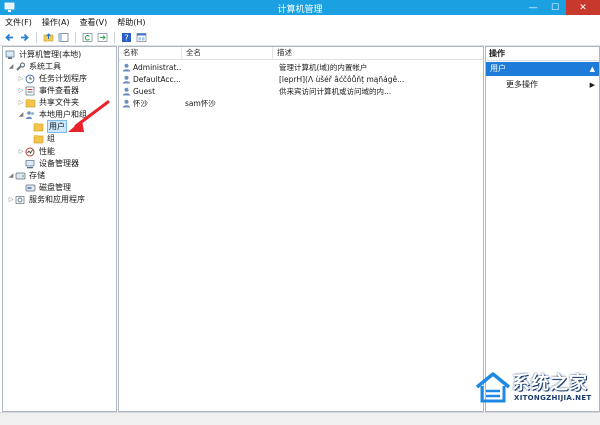 The width and height of the screenshot is (600, 425). What do you see at coordinates (10, 55) in the screenshot?
I see `computer-management-icon` at bounding box center [10, 55].